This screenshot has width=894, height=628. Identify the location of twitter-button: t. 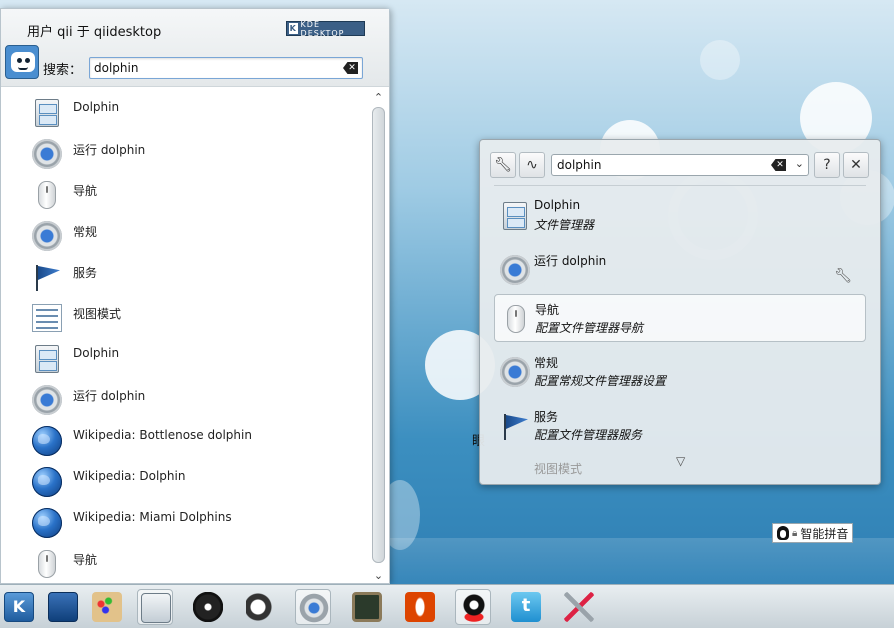
(526, 607).